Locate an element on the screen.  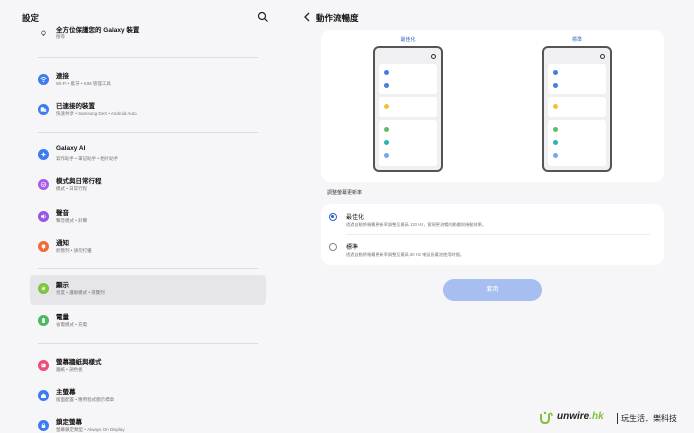
unwire-watermark: unwire.hk 玩生活．樂科技 is located at coordinates (613, 419).